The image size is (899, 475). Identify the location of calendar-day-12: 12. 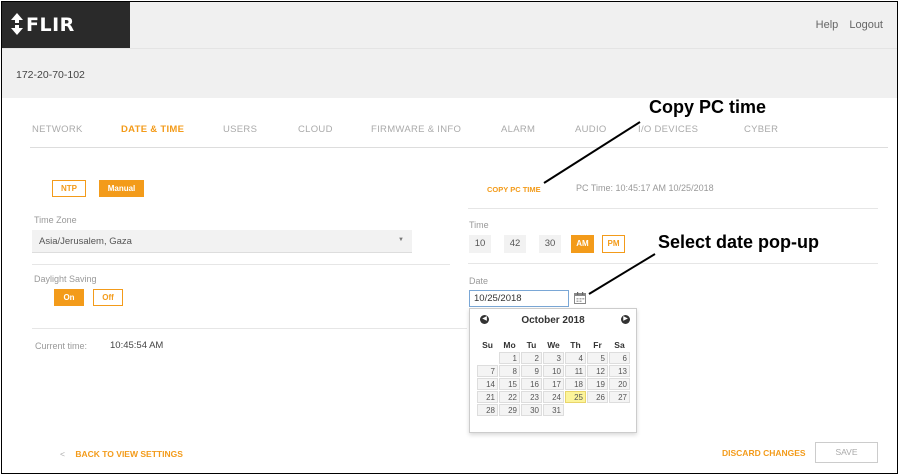
(597, 371).